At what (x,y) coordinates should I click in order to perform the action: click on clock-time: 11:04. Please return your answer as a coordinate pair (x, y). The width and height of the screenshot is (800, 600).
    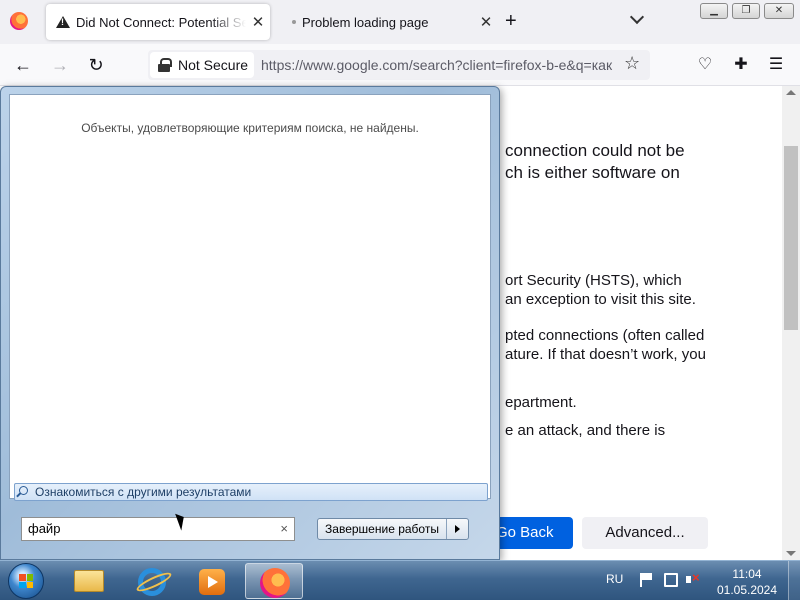
    Looking at the image, I should click on (747, 574).